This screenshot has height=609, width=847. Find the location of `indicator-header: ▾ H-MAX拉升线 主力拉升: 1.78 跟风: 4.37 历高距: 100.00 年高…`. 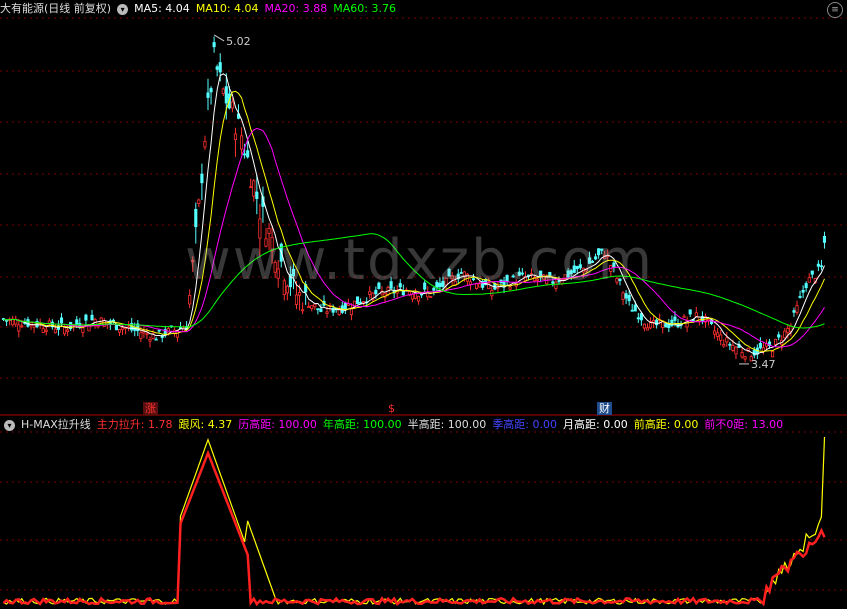

indicator-header: ▾ H-MAX拉升线 主力拉升: 1.78 跟风: 4.37 历高距: 100.00 年高… is located at coordinates (394, 425).